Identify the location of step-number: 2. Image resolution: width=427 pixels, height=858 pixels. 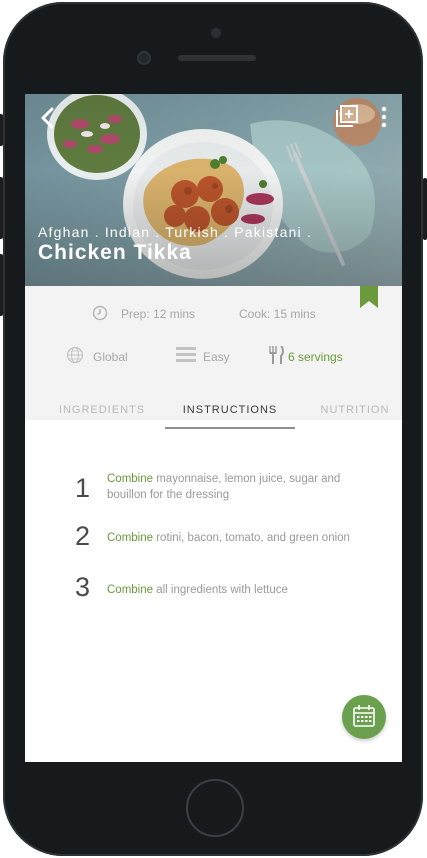
(83, 536).